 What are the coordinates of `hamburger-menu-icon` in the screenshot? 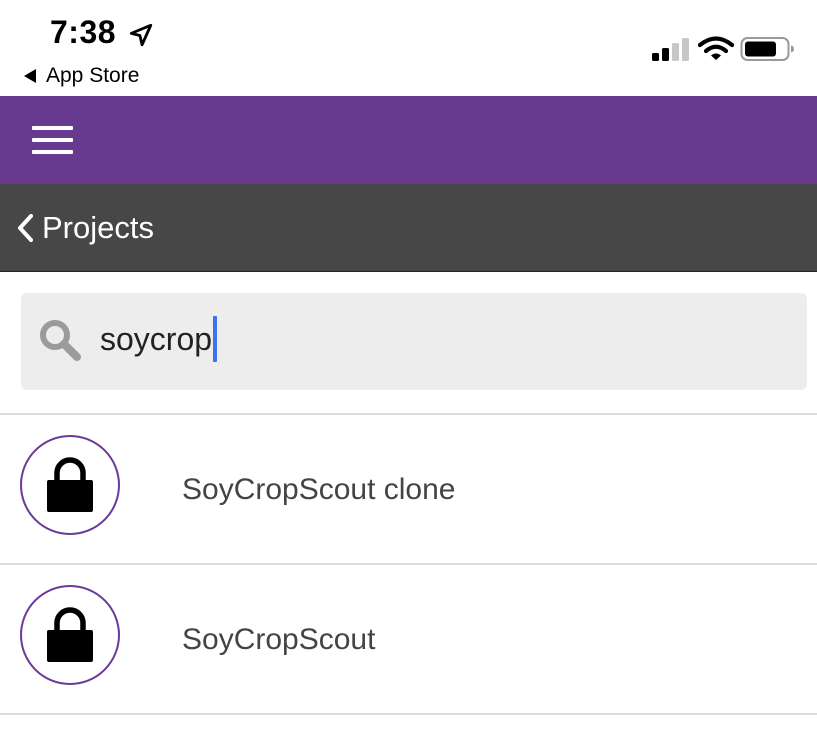 It's located at (52, 140).